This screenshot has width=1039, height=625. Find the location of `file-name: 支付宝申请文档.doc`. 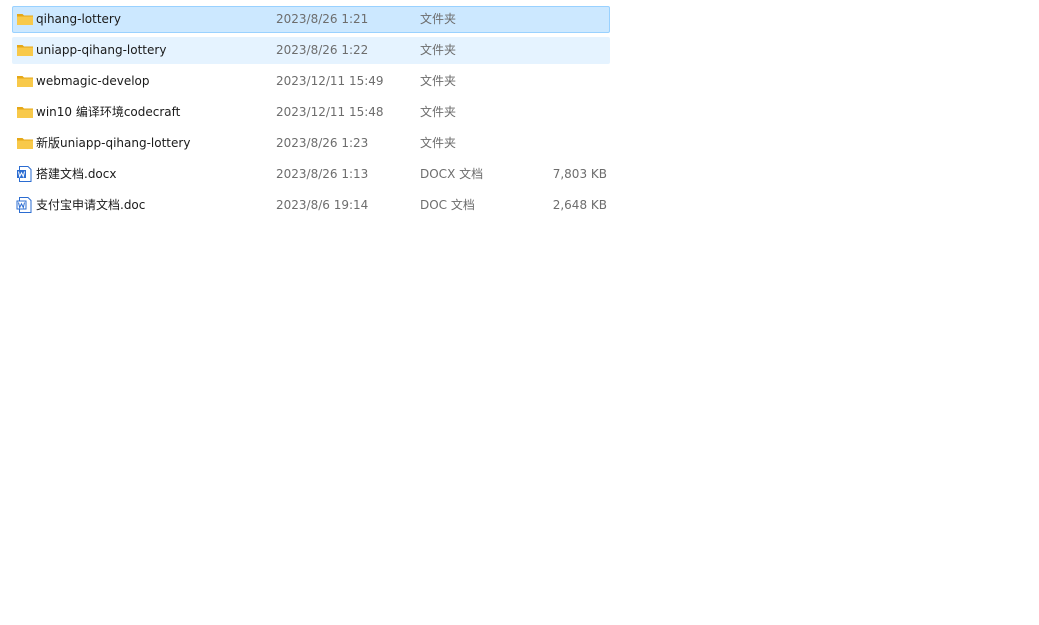

file-name: 支付宝申请文档.doc is located at coordinates (91, 205).